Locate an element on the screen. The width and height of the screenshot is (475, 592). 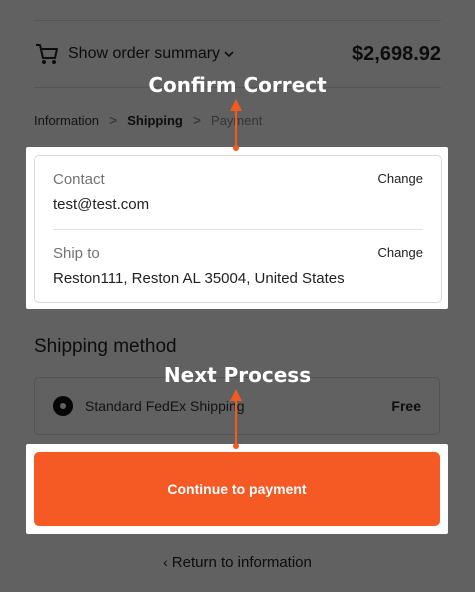
radio-selected-icon is located at coordinates (63, 406).